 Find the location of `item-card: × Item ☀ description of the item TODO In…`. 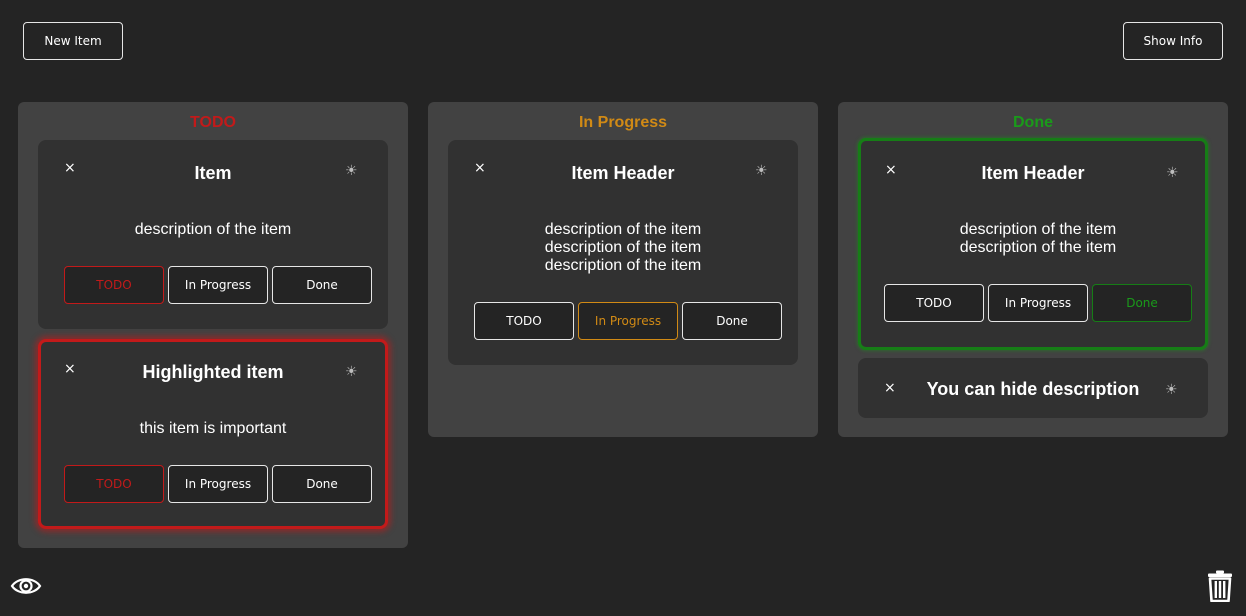

item-card: × Item ☀ description of the item TODO In… is located at coordinates (213, 234).